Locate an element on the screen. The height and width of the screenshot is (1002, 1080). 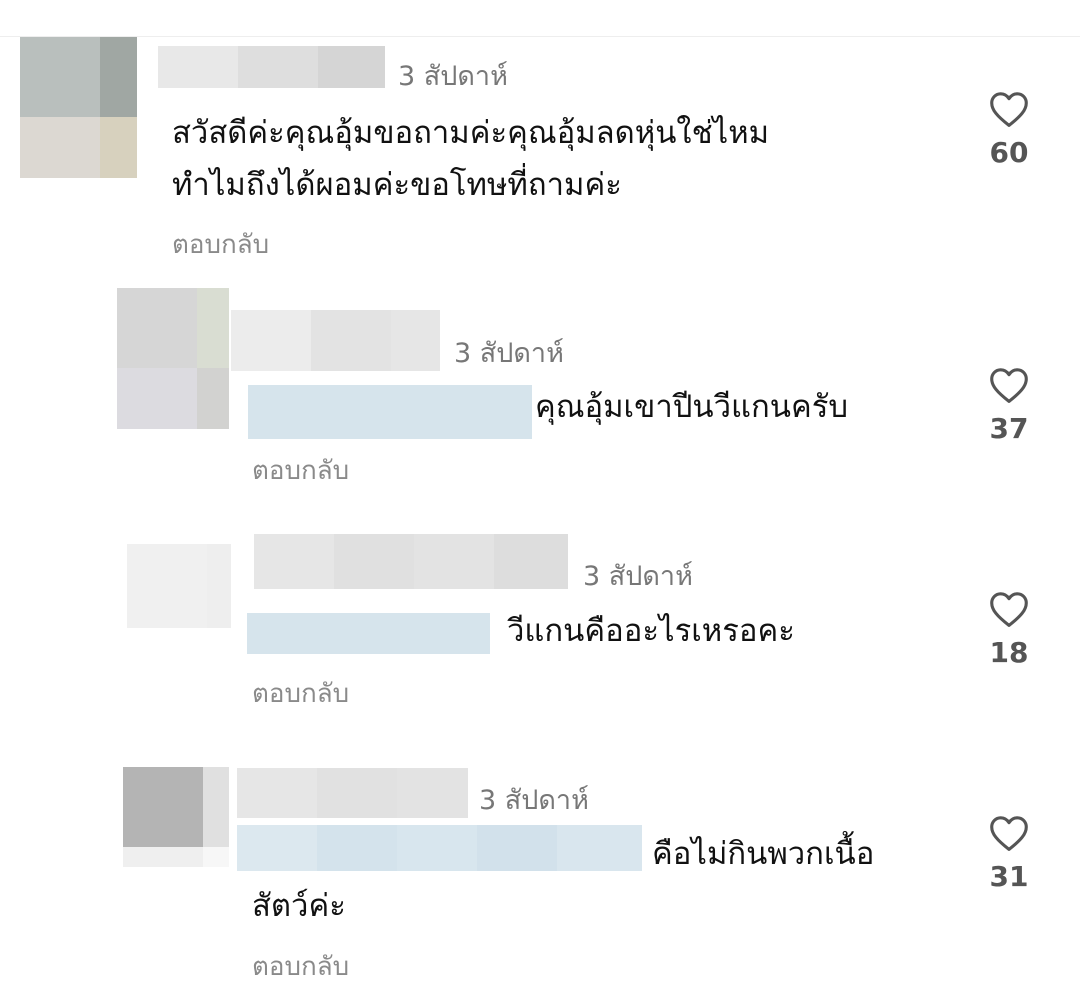
comment-text: วีแกนคืออะไรเหรอคะ is located at coordinates (651, 631).